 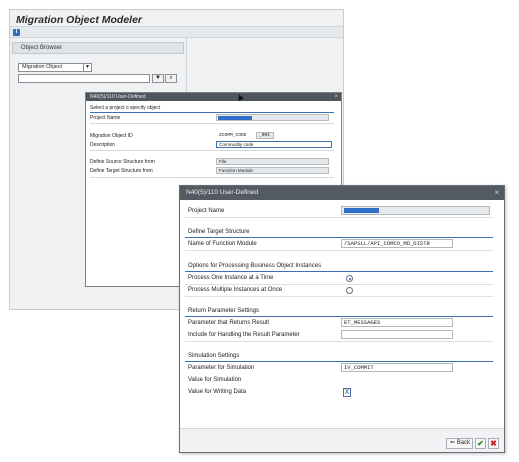 What do you see at coordinates (342, 440) in the screenshot?
I see `dialog-button-bar: ⇐ Back ✔ ✖` at bounding box center [342, 440].